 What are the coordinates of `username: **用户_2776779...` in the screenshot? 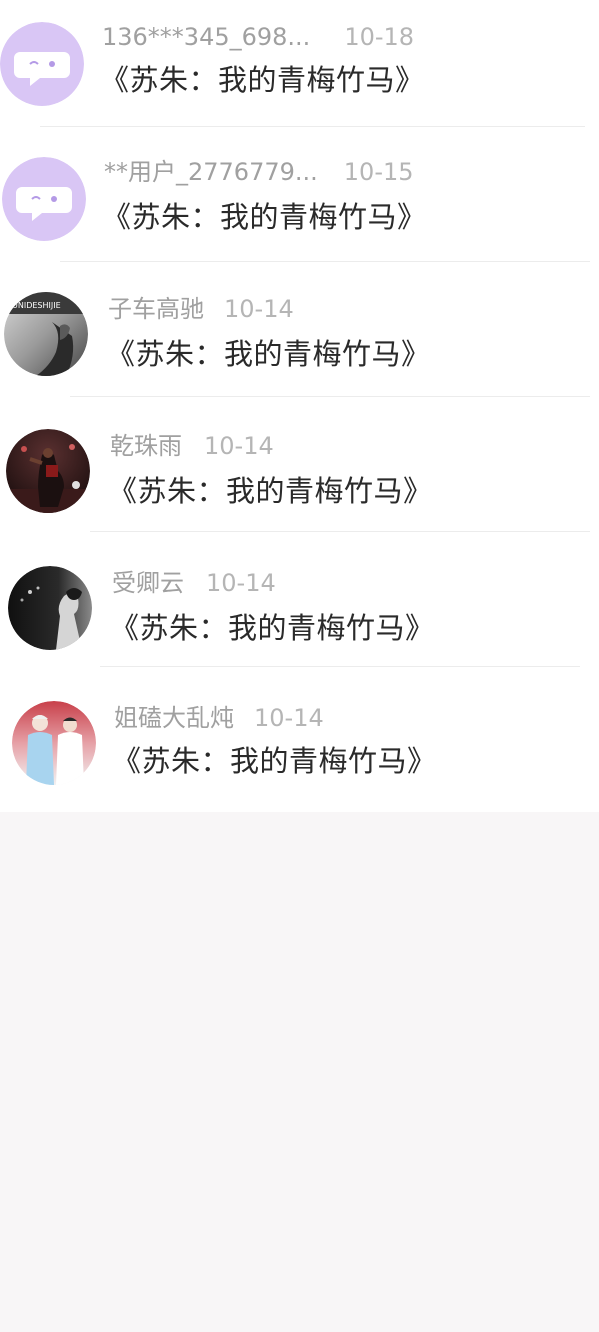 It's located at (211, 172).